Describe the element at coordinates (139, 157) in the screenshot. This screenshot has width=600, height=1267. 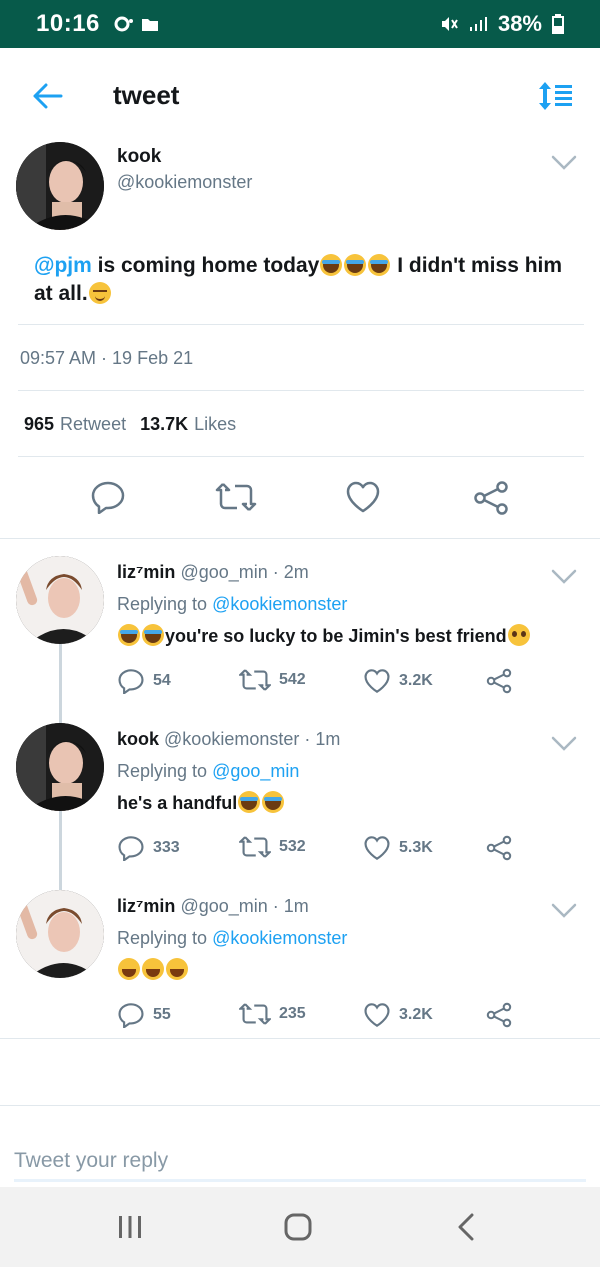
I see `author-name: kook` at that location.